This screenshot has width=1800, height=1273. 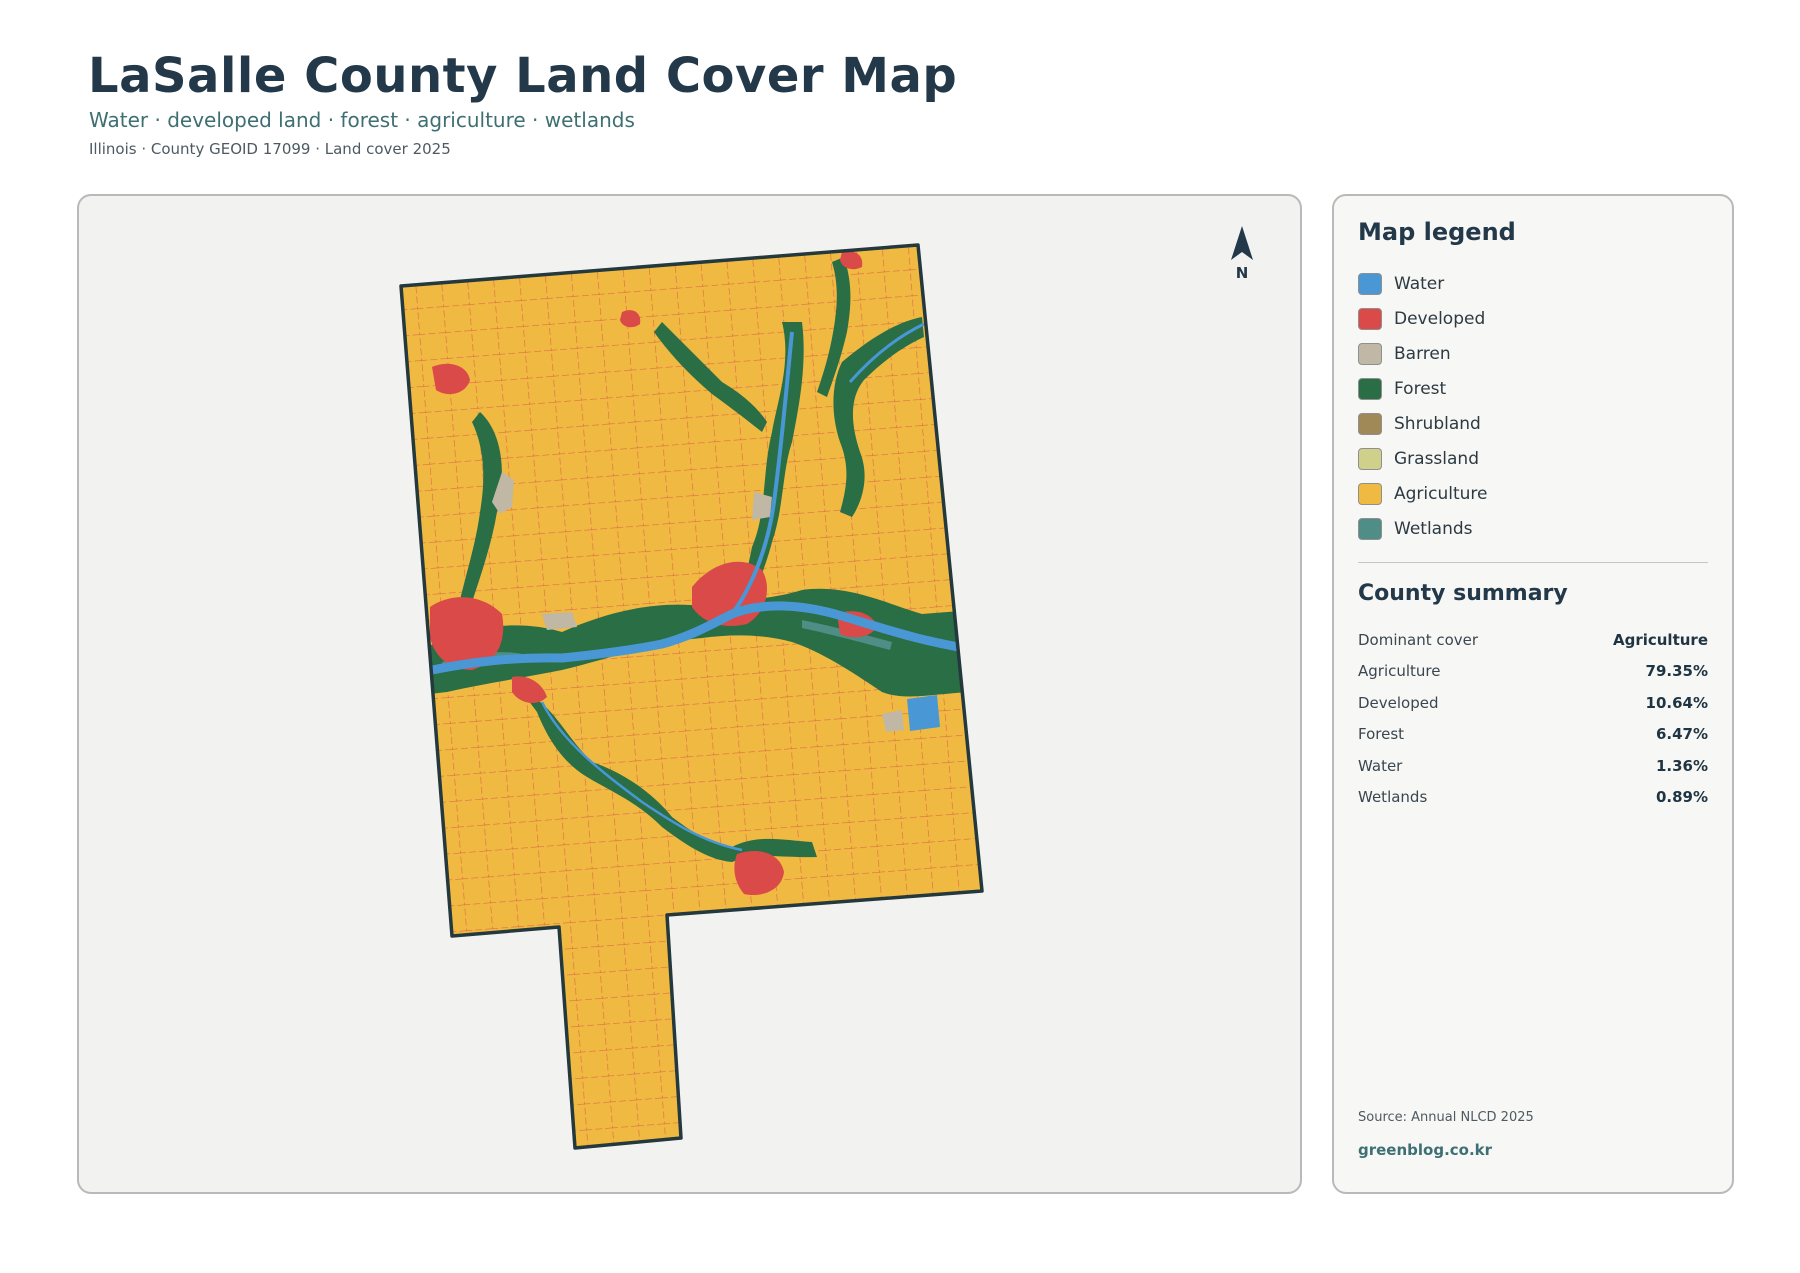 What do you see at coordinates (1533, 798) in the screenshot?
I see `summary-row: Wetlands 0.89%` at bounding box center [1533, 798].